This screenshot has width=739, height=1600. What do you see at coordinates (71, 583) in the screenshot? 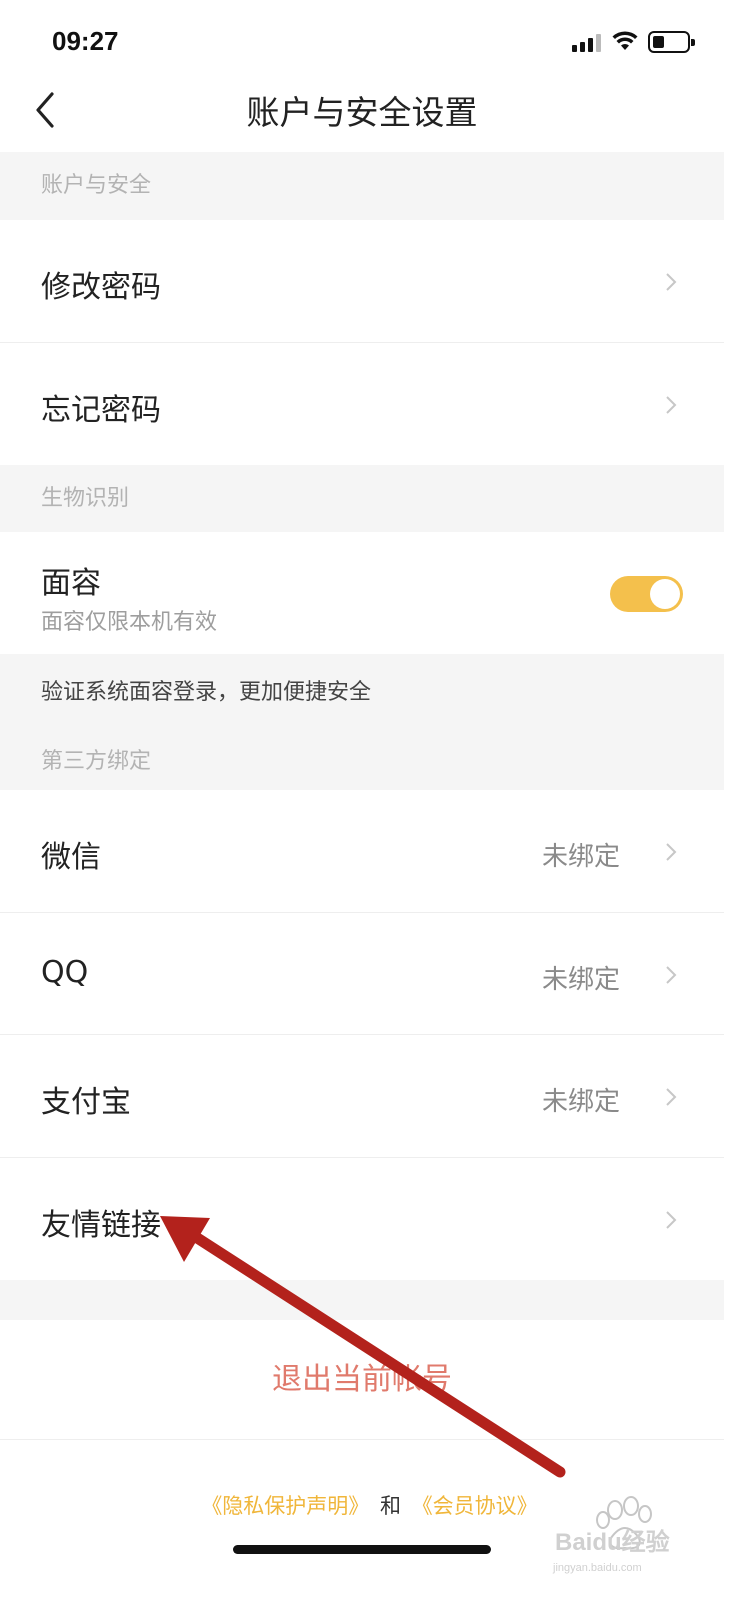
I see `row-label: 面容` at bounding box center [71, 583].